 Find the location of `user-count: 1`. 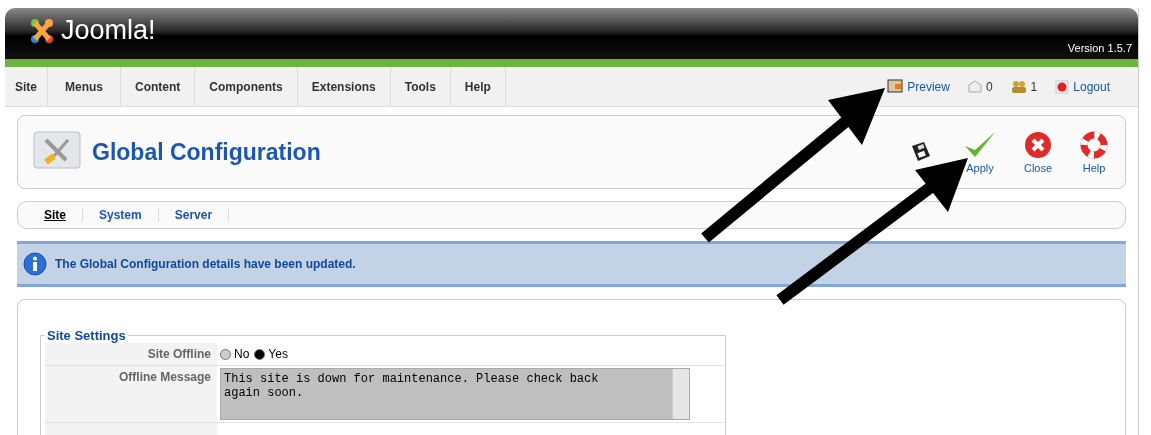

user-count: 1 is located at coordinates (1034, 86).